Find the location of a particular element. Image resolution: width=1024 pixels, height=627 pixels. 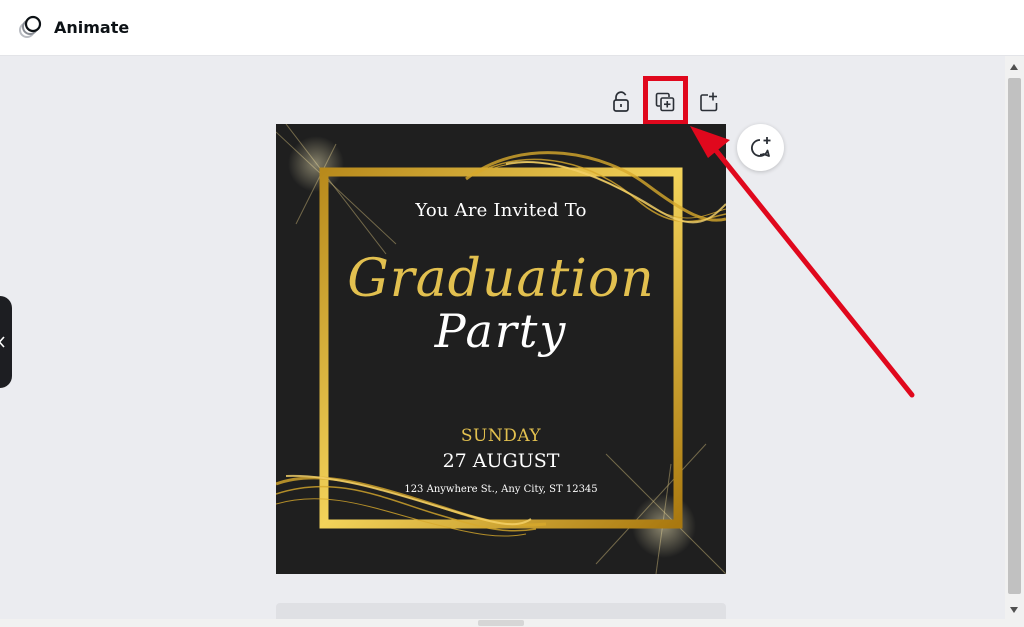

animate-label: Animate is located at coordinates (92, 27).